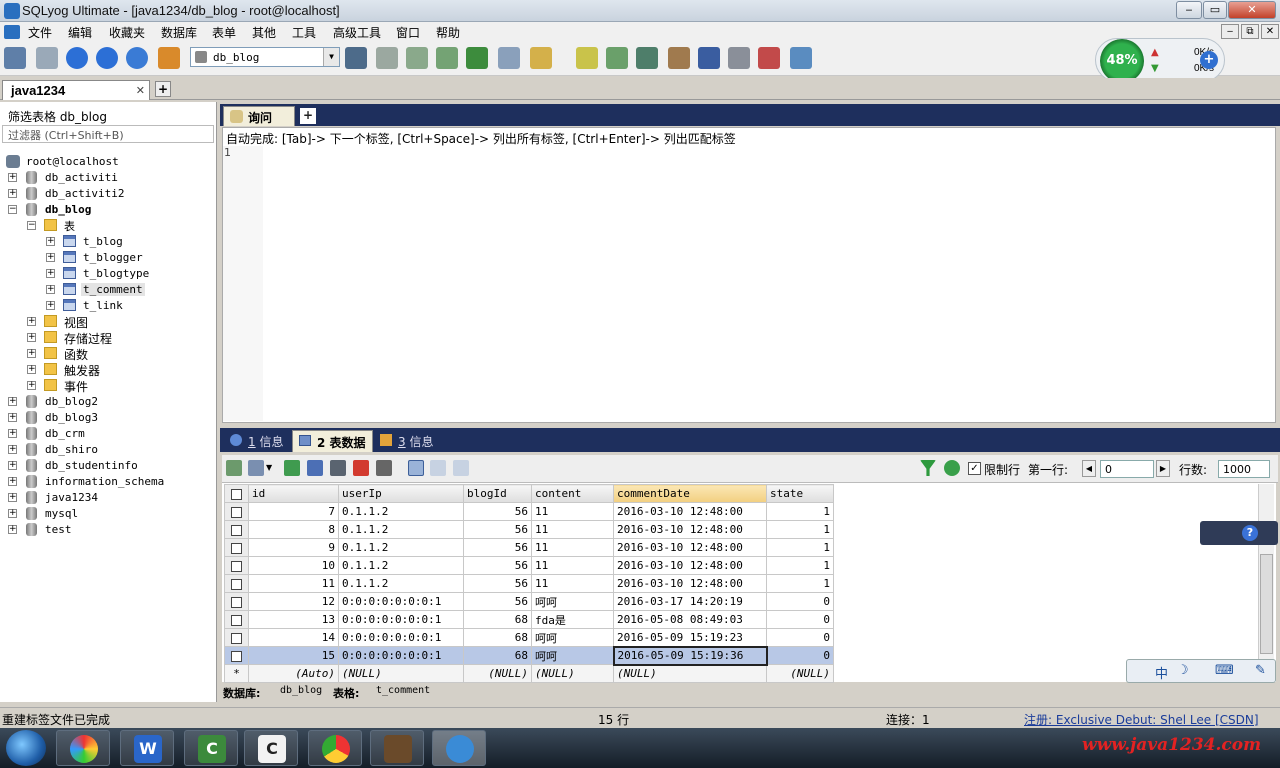 The height and width of the screenshot is (768, 1280). What do you see at coordinates (477, 58) in the screenshot?
I see `export-icon` at bounding box center [477, 58].